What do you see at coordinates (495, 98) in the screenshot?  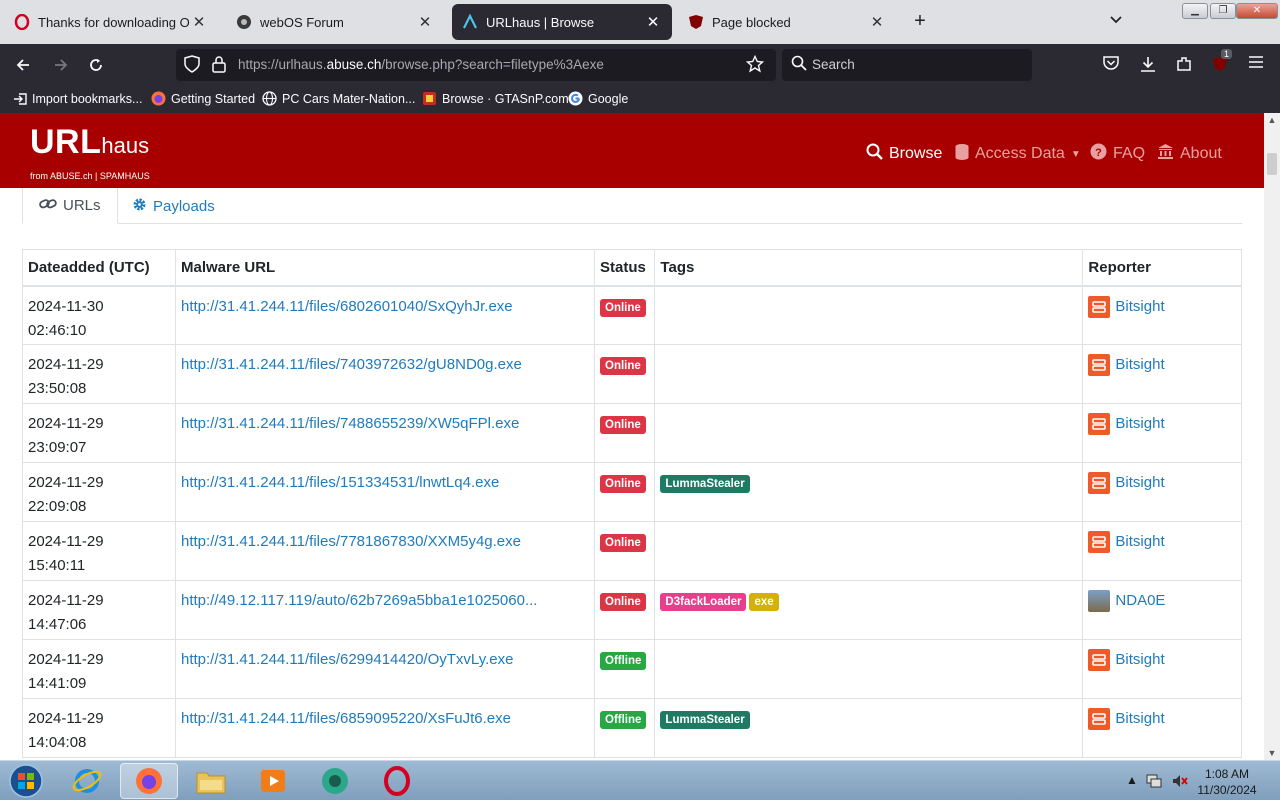 I see `bookmark-gtasnp: Browse · GTASnP.com` at bounding box center [495, 98].